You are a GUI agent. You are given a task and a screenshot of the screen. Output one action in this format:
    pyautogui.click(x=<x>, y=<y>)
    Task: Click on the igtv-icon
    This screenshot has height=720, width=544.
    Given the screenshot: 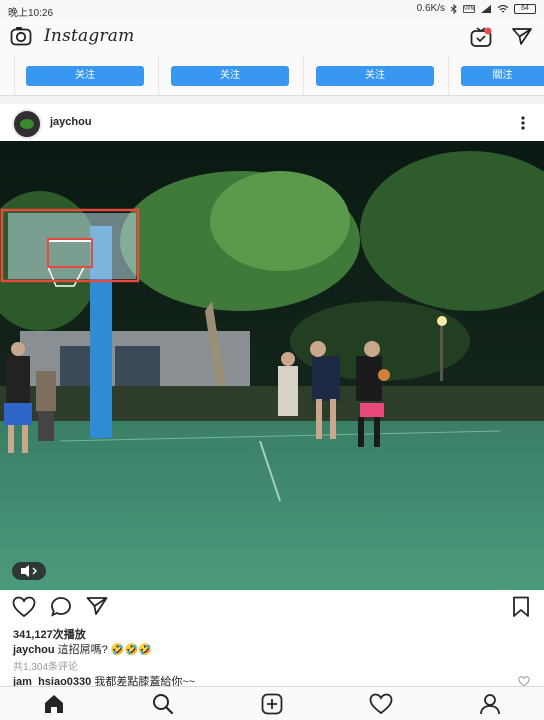 What is the action you would take?
    pyautogui.click(x=481, y=37)
    